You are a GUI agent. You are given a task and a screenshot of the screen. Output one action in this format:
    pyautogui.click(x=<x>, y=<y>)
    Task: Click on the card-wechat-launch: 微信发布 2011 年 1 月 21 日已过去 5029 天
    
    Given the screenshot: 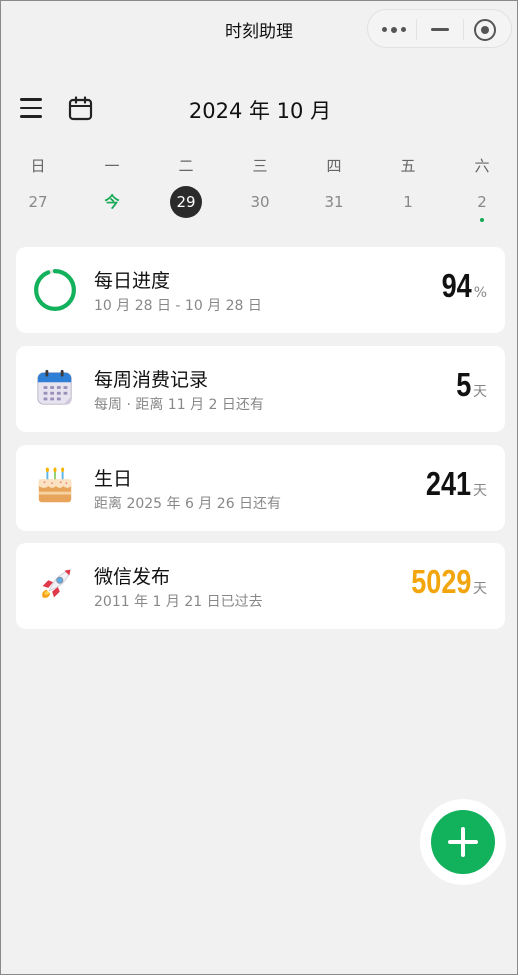 What is the action you would take?
    pyautogui.click(x=260, y=586)
    